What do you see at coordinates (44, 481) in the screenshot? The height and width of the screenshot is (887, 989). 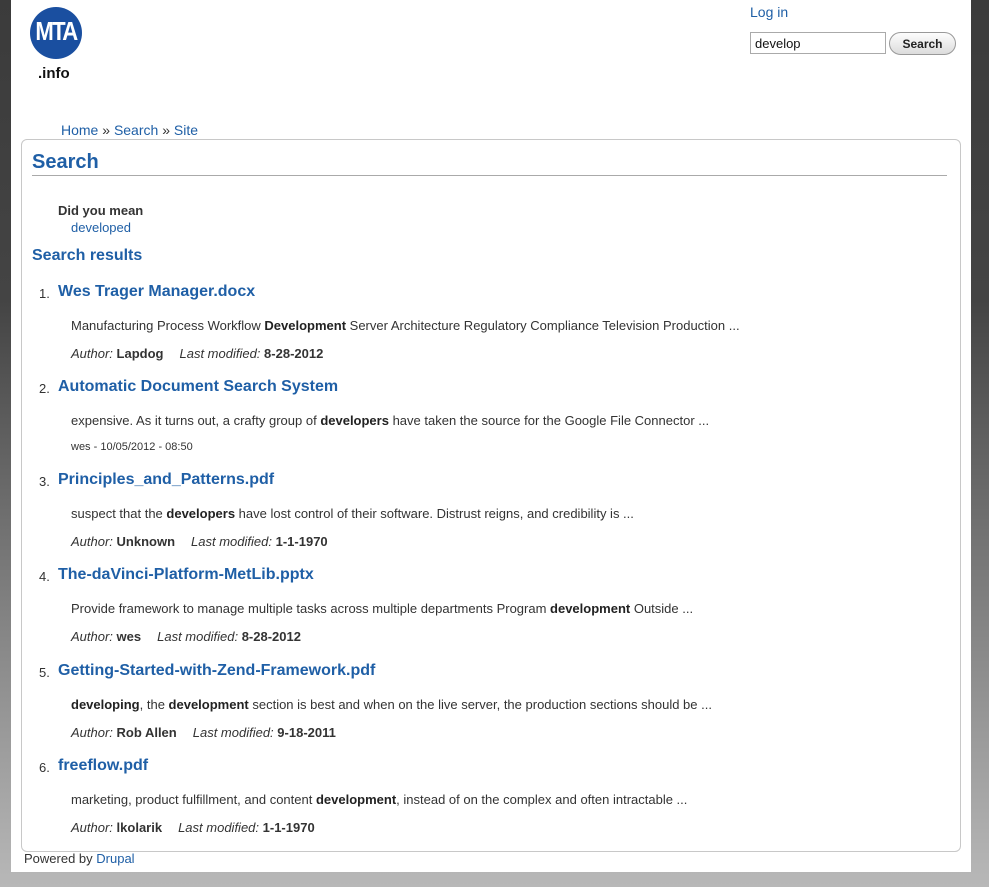 I see `result-number: 3.` at bounding box center [44, 481].